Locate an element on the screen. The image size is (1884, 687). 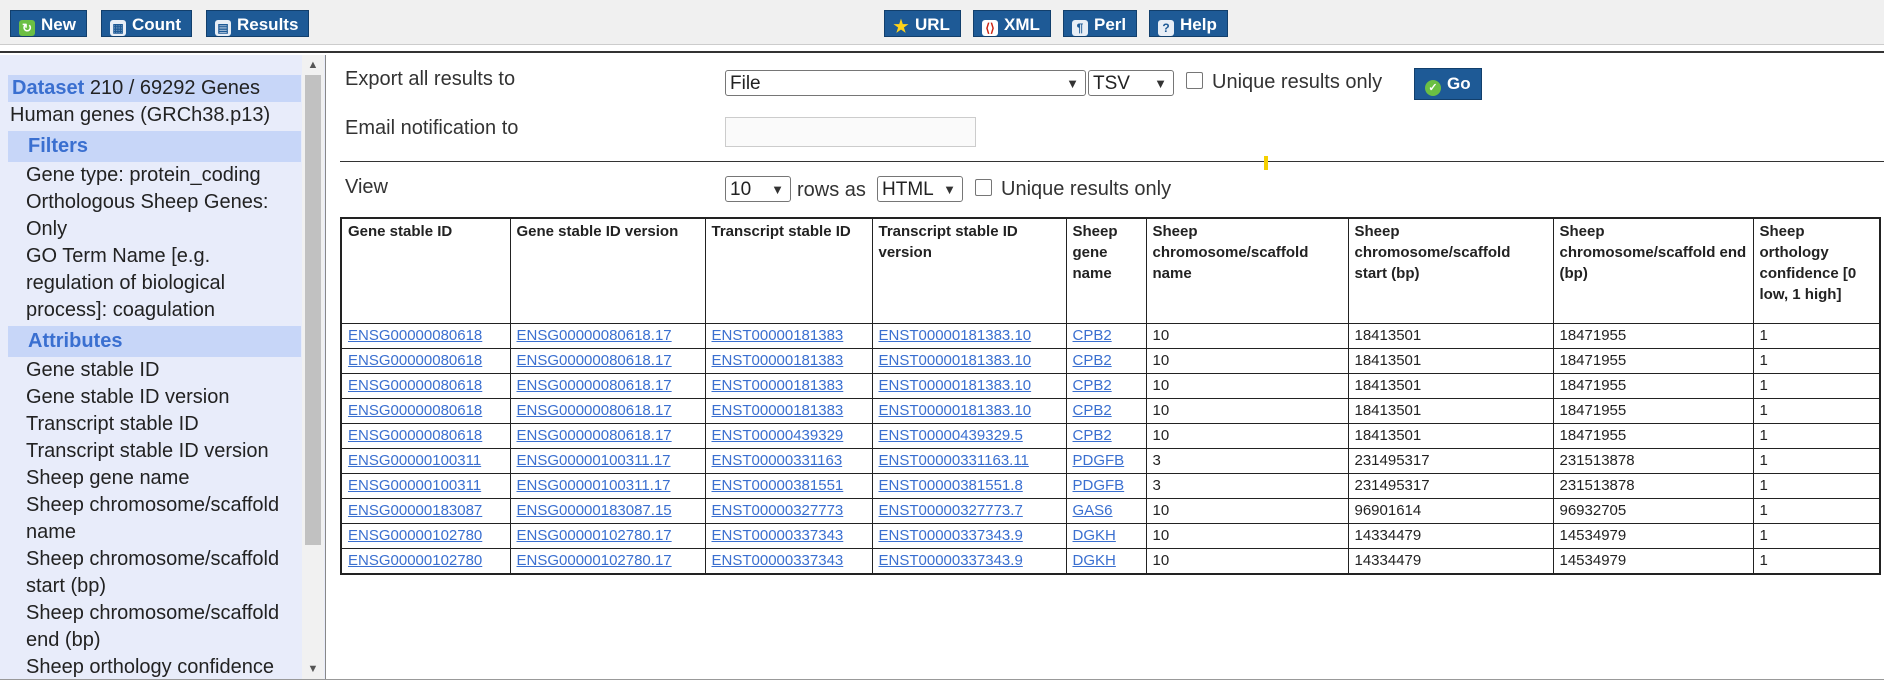
table-cell: PDGFB is located at coordinates (1106, 460).